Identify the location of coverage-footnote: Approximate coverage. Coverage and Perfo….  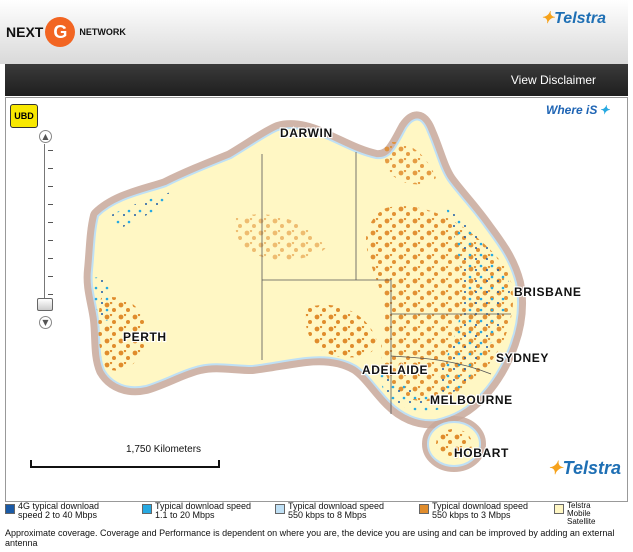
(310, 538).